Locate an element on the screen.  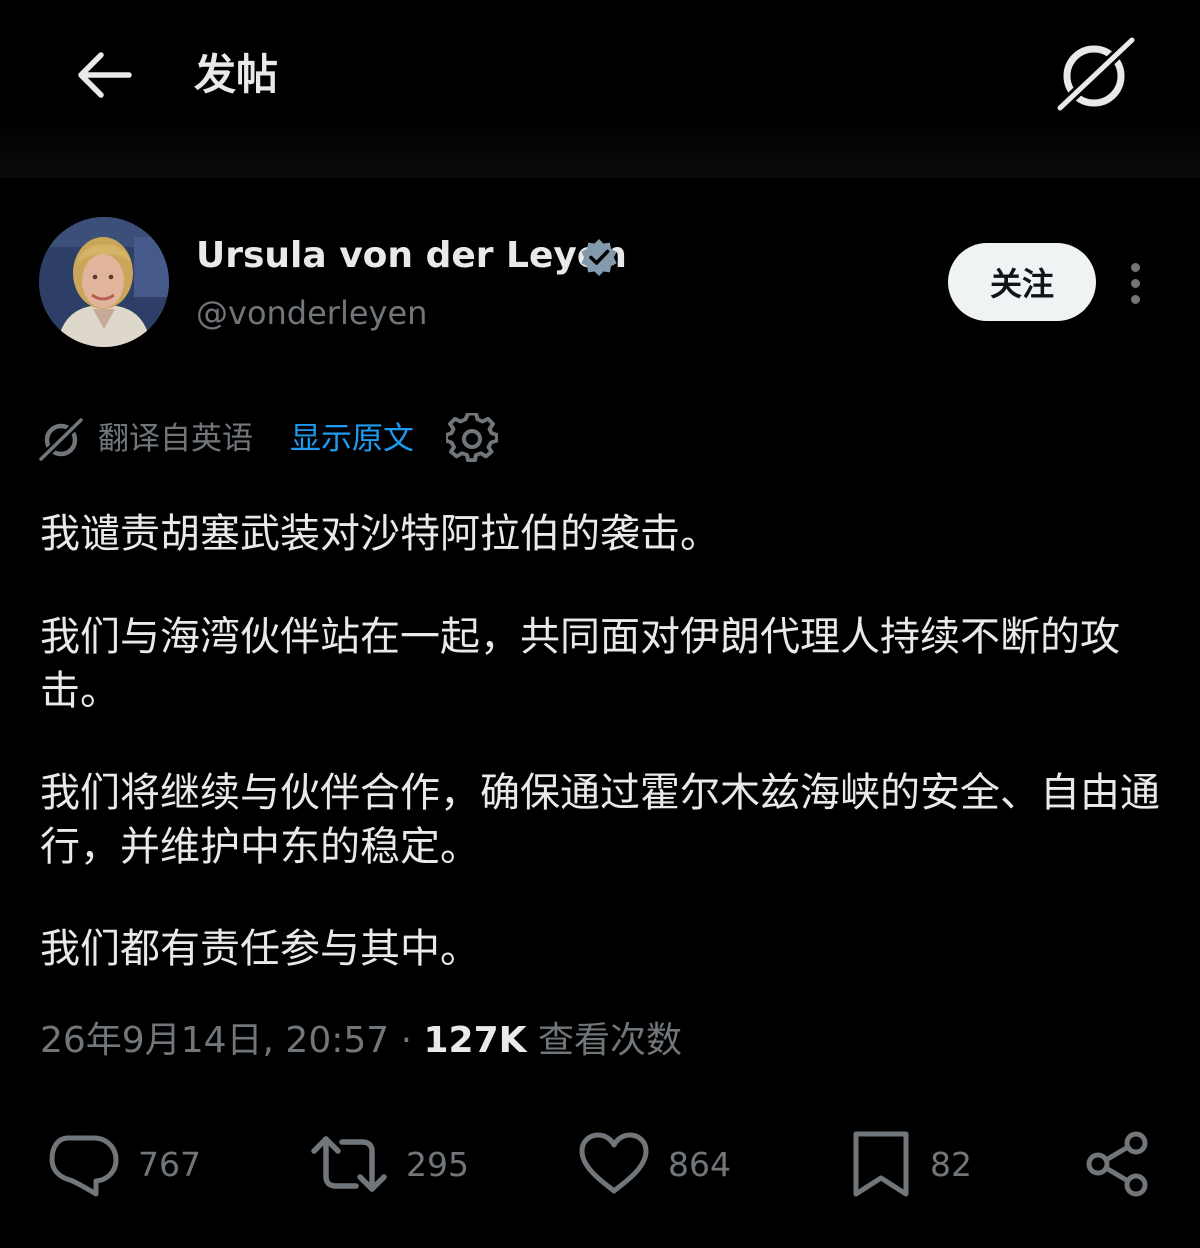
bookmark-button: 82 is located at coordinates (911, 1164).